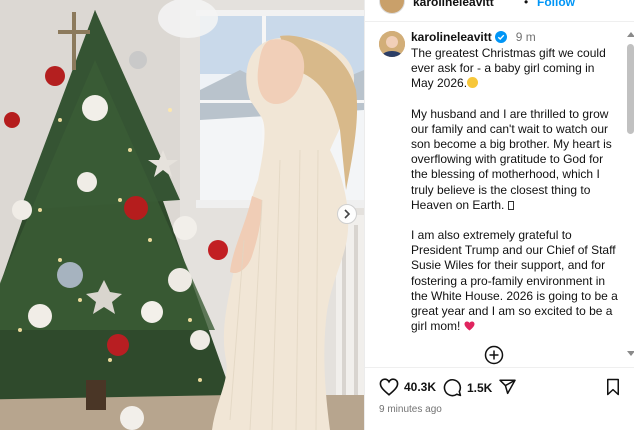  Describe the element at coordinates (458, 204) in the screenshot. I see `caption-text-segment: Heaven on Earth.` at that location.